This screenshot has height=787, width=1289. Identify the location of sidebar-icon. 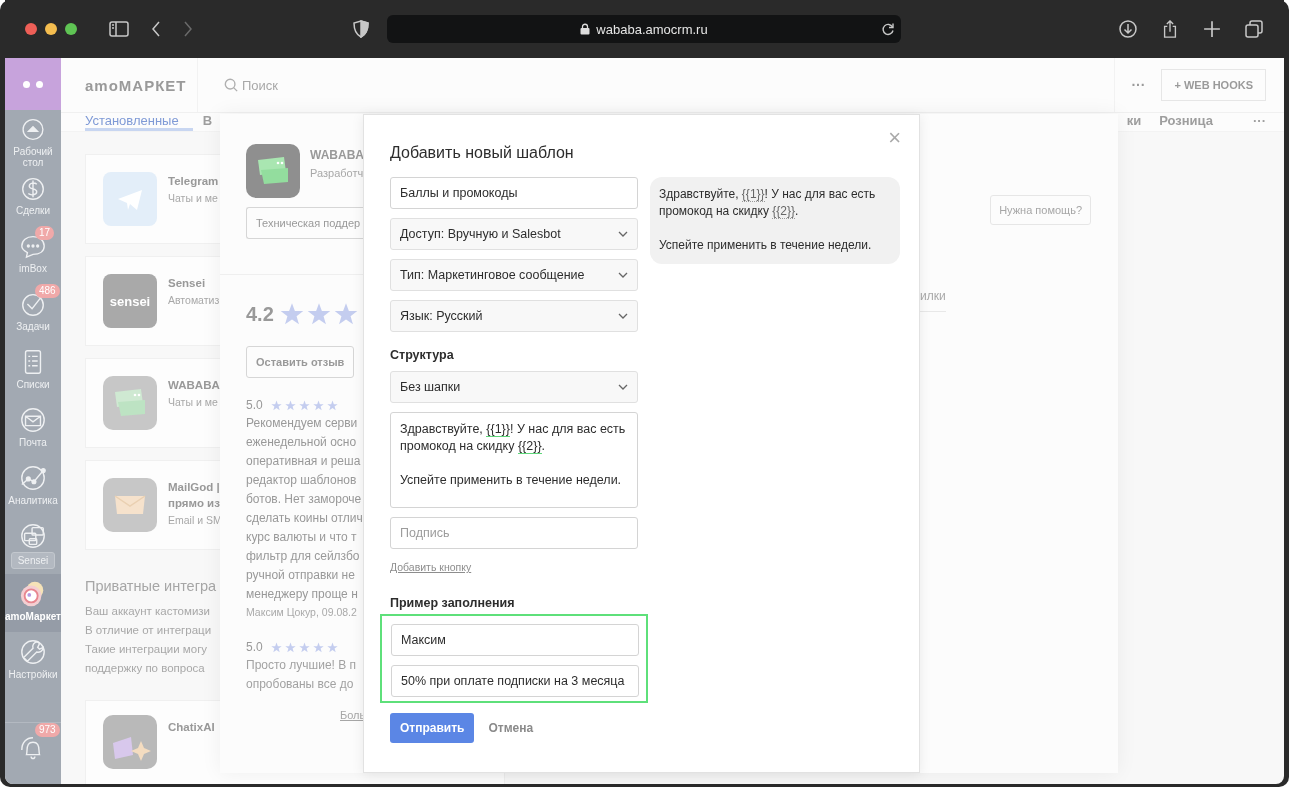
(119, 29).